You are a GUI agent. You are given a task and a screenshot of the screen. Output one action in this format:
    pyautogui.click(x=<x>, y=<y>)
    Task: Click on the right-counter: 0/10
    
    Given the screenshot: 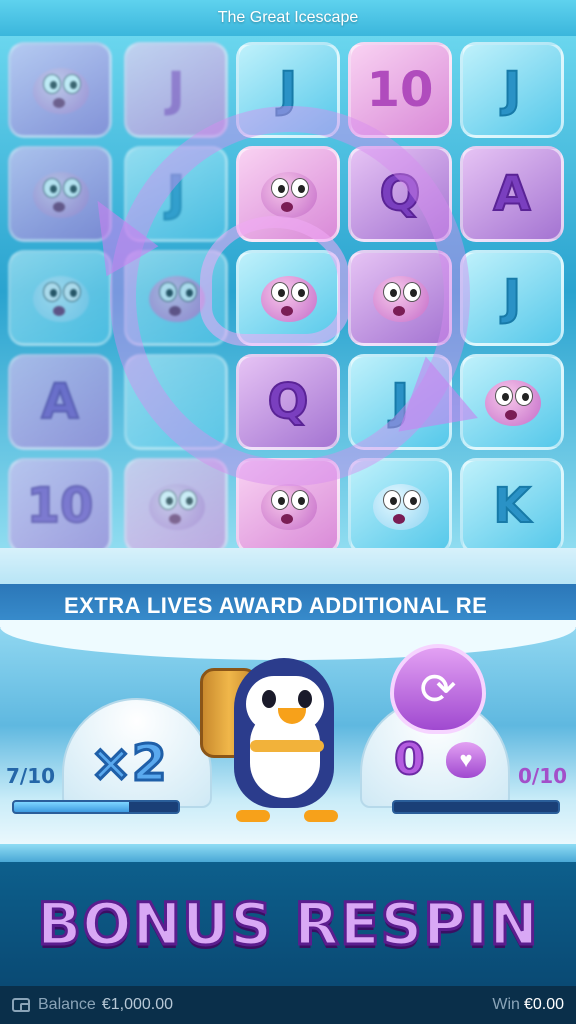 What is the action you would take?
    pyautogui.click(x=543, y=776)
    